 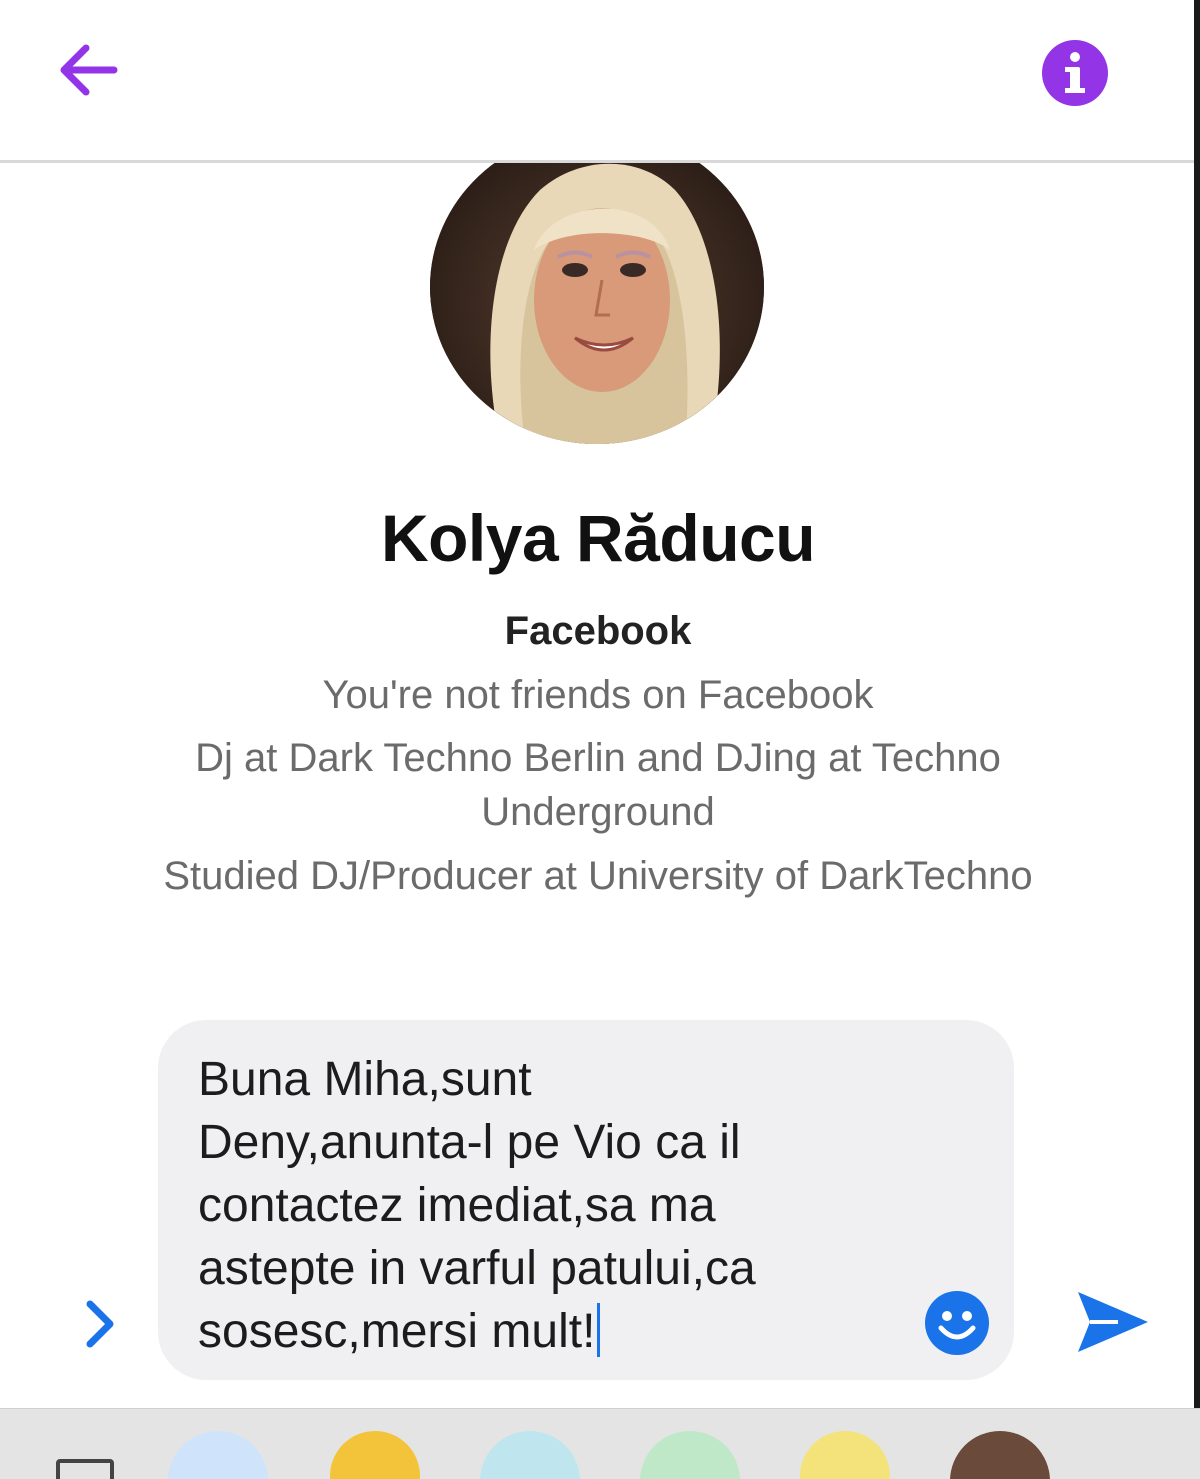 I want to click on friend-status: You're not friends on Facebook, so click(x=598, y=695).